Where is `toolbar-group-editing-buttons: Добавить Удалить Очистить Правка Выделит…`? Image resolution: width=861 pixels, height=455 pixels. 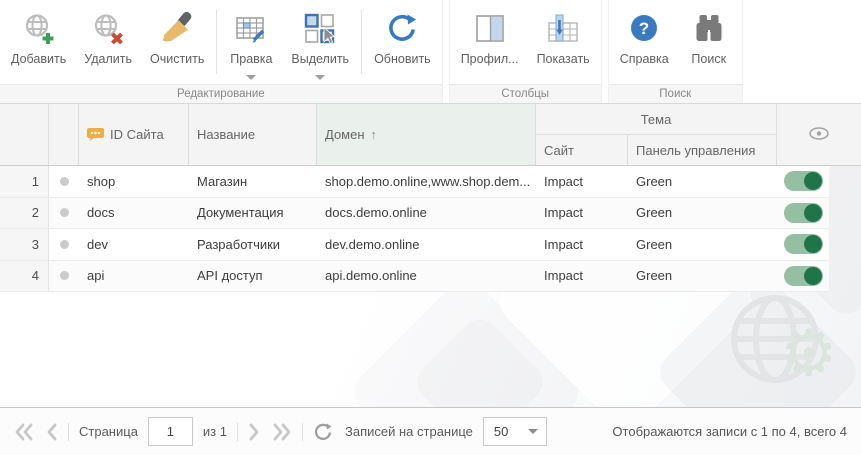
toolbar-group-editing-buttons: Добавить Удалить Очистить Правка Выделит… is located at coordinates (221, 42).